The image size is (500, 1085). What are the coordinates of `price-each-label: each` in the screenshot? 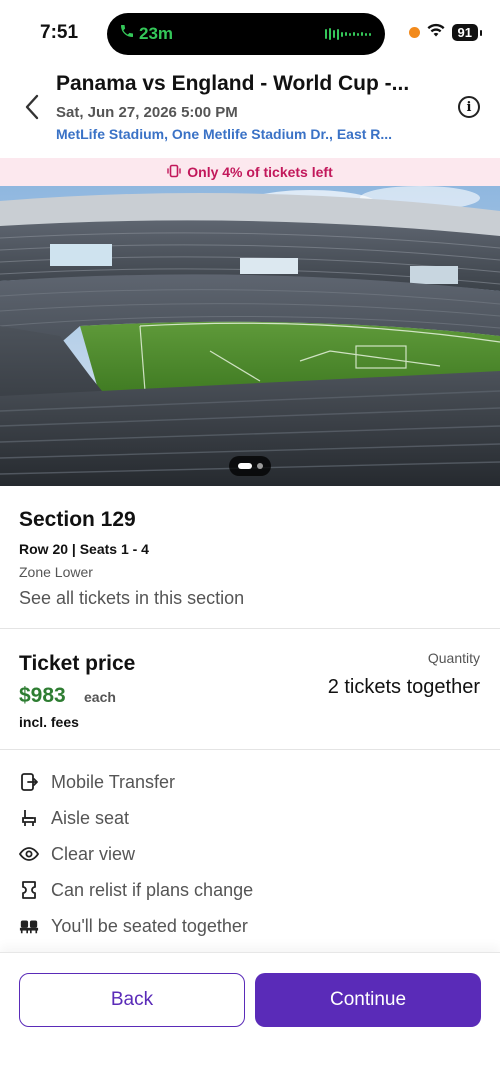 It's located at (100, 697).